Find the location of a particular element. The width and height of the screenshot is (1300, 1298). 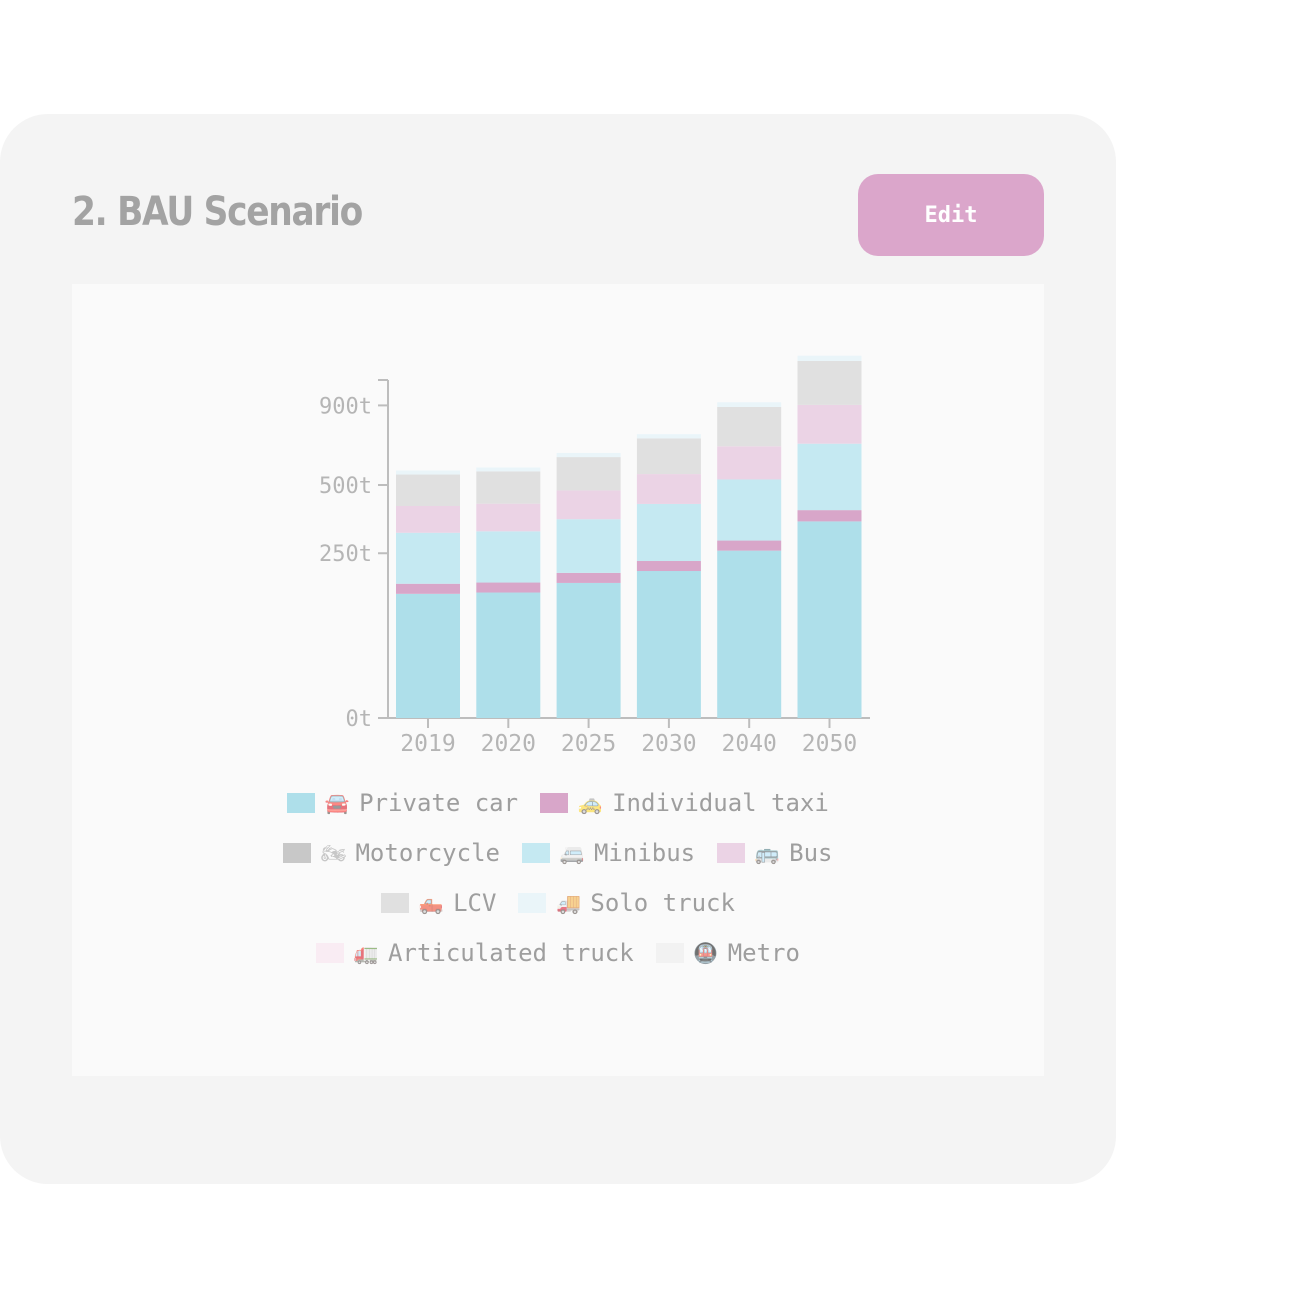

articulated-truck-icon: 🚛 is located at coordinates (366, 953).